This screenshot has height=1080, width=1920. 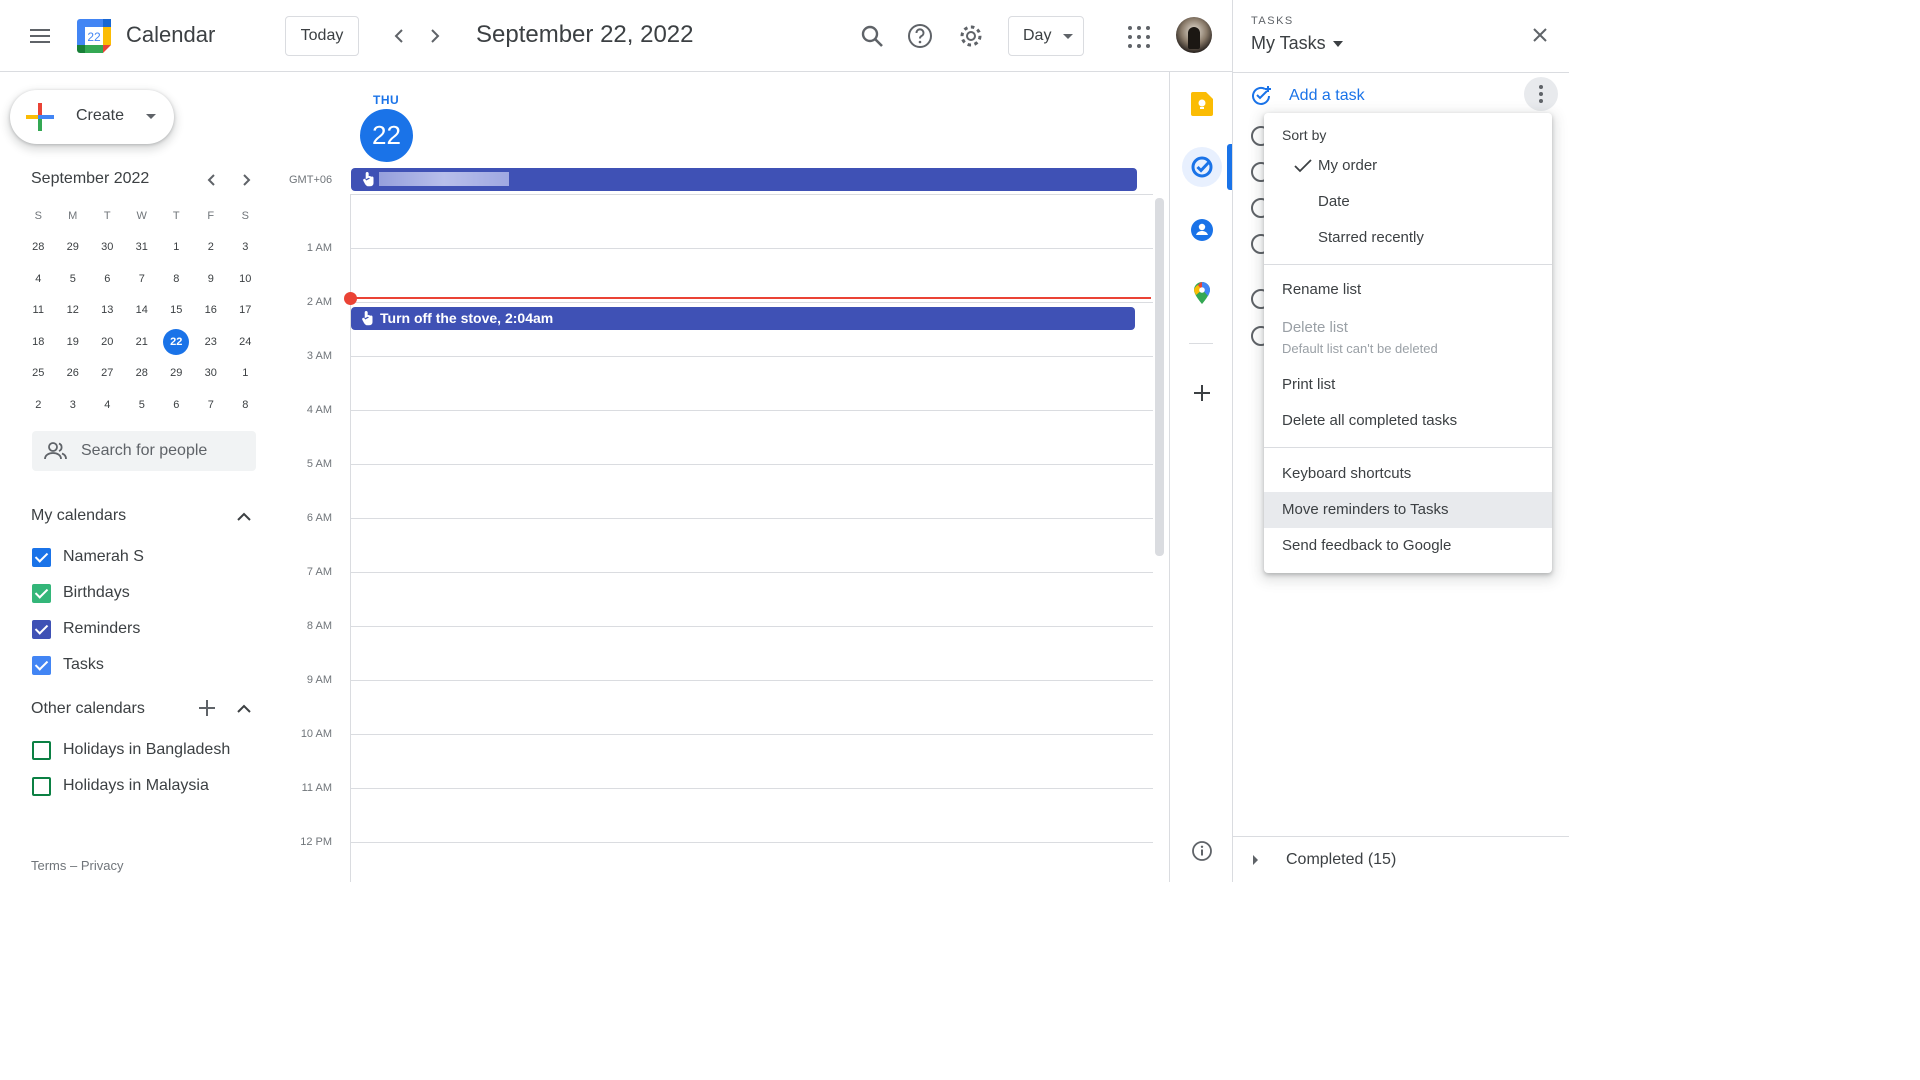 What do you see at coordinates (1202, 293) in the screenshot?
I see `maps-icon` at bounding box center [1202, 293].